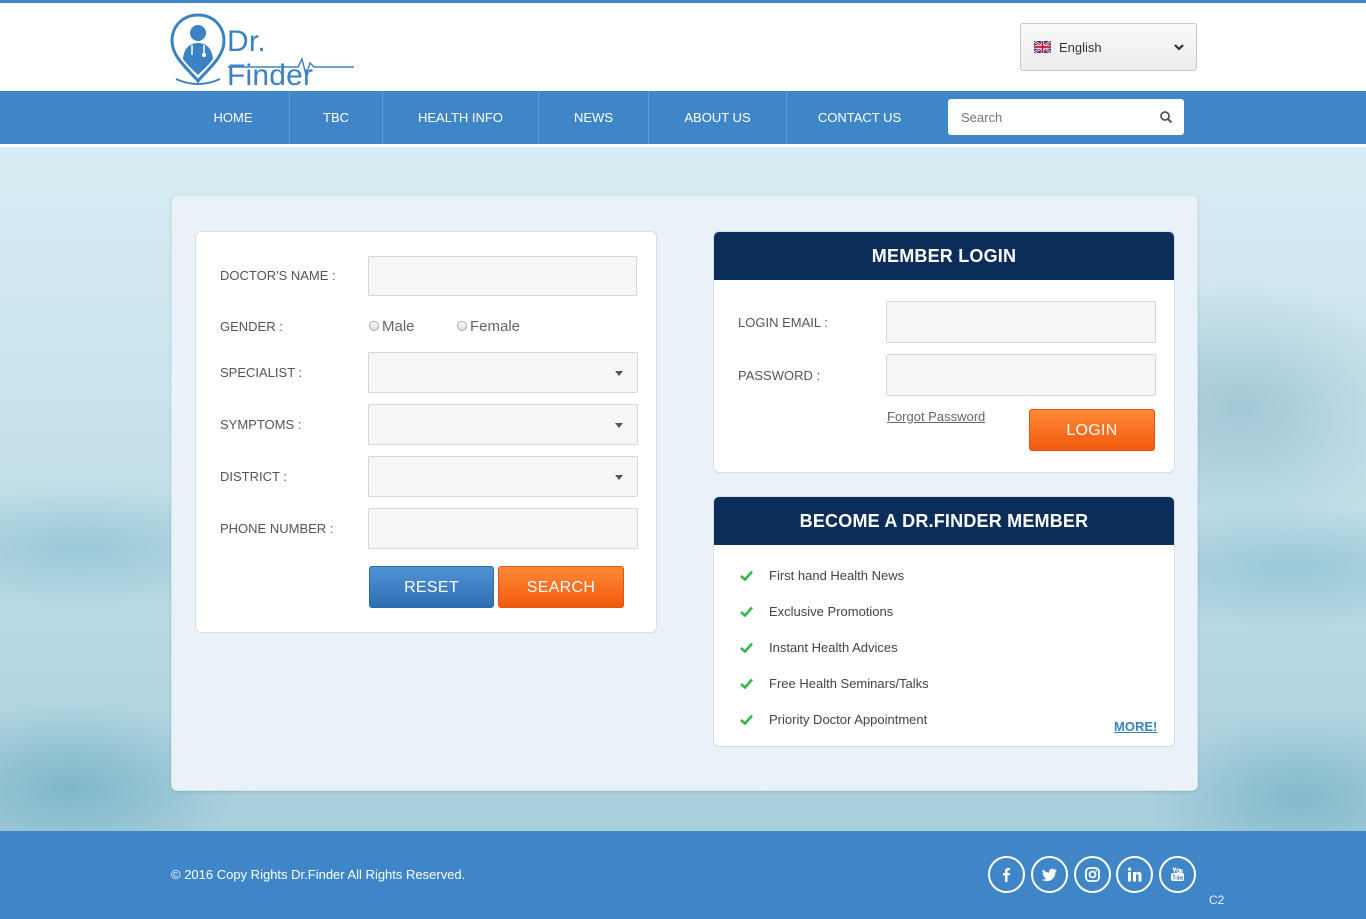 The height and width of the screenshot is (919, 1366). Describe the element at coordinates (593, 117) in the screenshot. I see `nav-news: NEWS` at that location.